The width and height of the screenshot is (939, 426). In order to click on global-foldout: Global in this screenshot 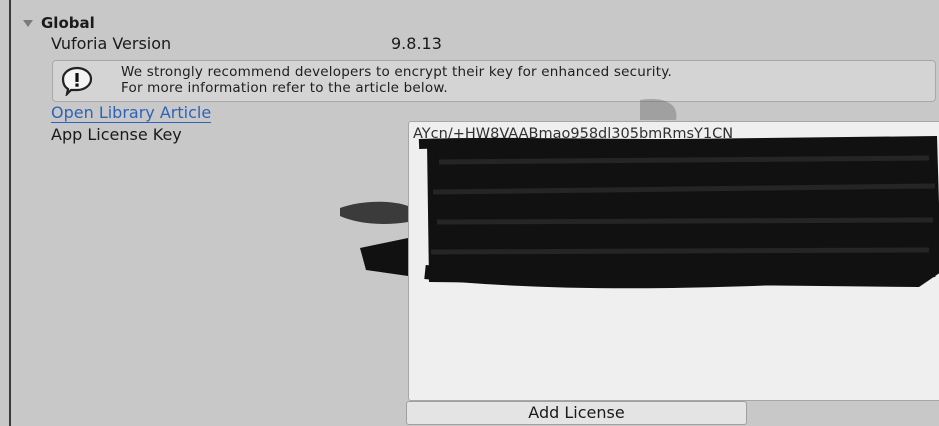, I will do `click(59, 23)`.